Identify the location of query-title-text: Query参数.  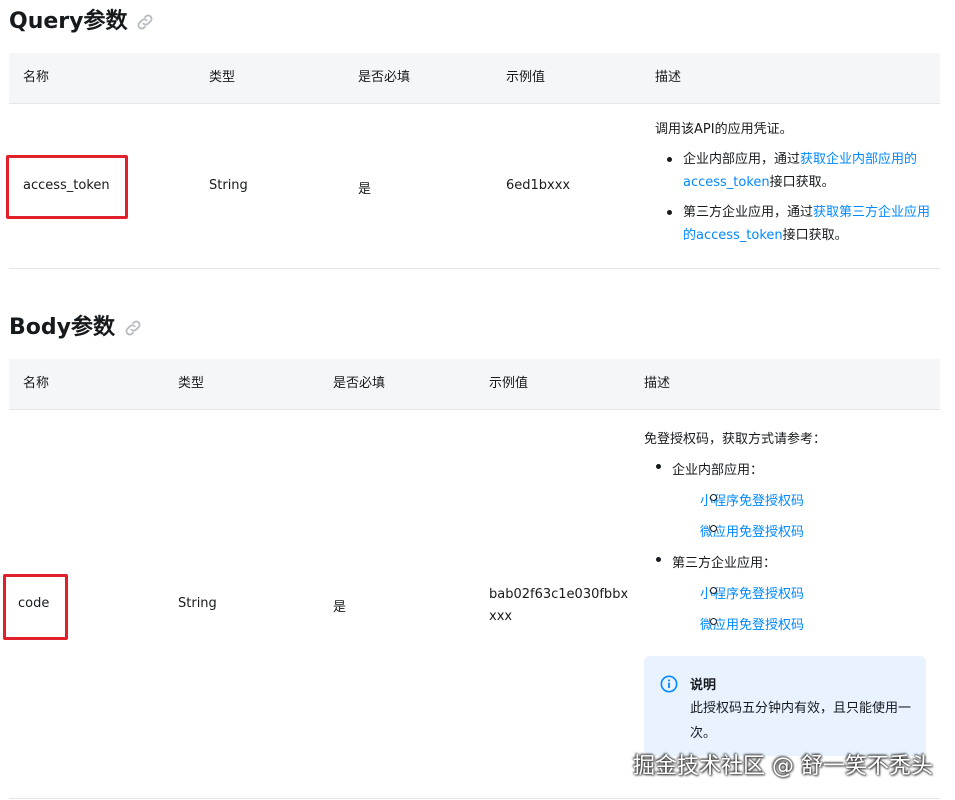
(68, 21).